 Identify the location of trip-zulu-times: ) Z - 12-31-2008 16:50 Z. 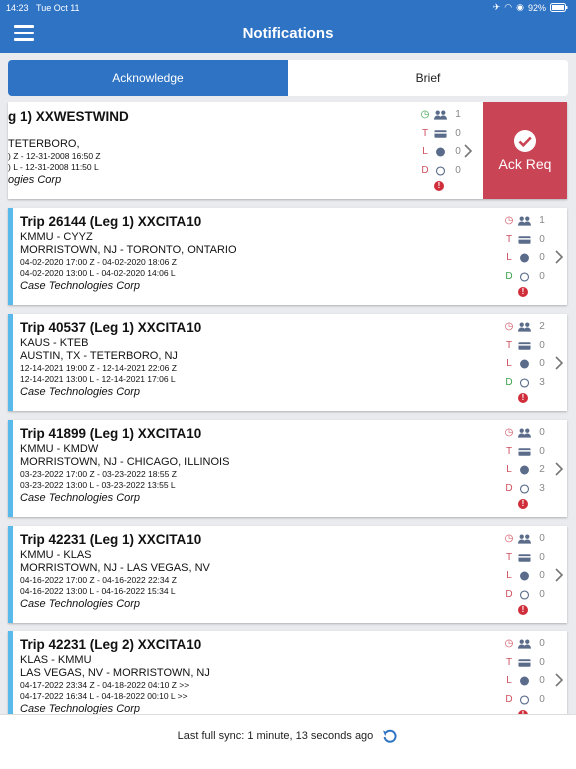
(54, 156).